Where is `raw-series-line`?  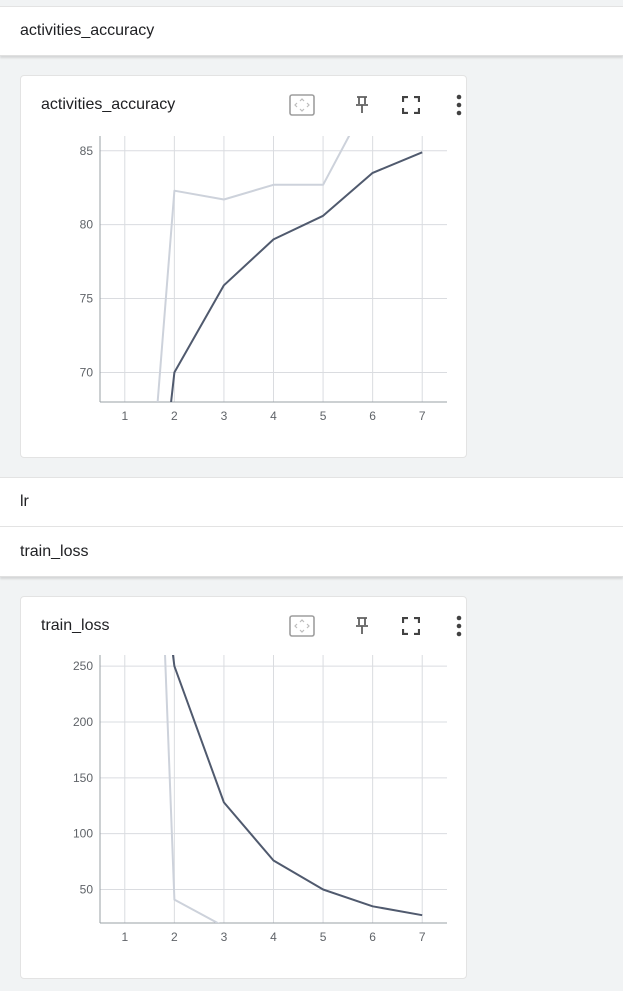
raw-series-line is located at coordinates (253, 269).